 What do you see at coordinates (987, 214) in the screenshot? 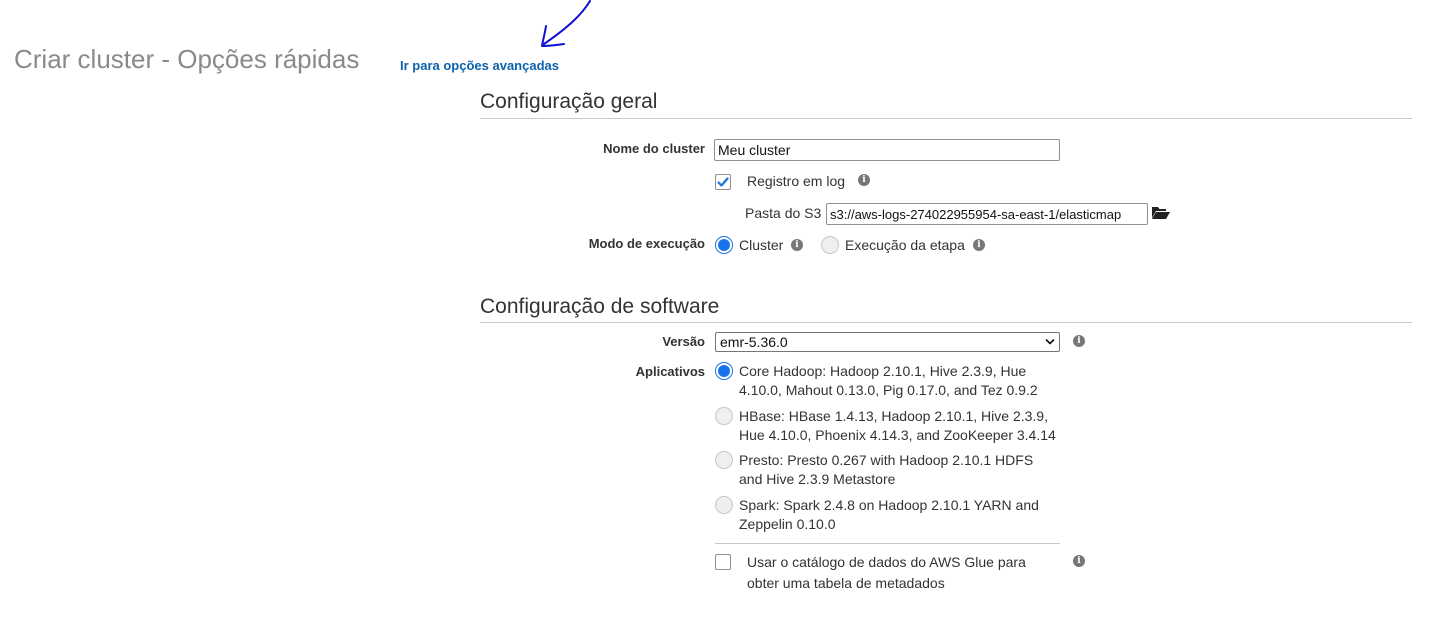
I see `s3-folder-input` at bounding box center [987, 214].